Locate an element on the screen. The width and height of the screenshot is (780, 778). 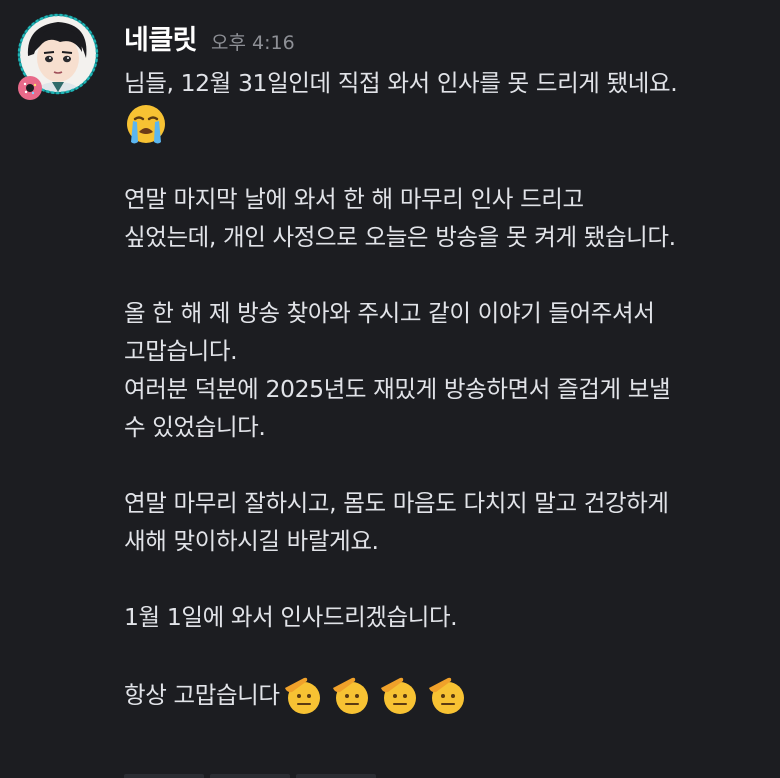
message-line: 연말 마무리 잘하시고, 몸도 마음도 다치지 말고 건강하게 is located at coordinates (396, 503).